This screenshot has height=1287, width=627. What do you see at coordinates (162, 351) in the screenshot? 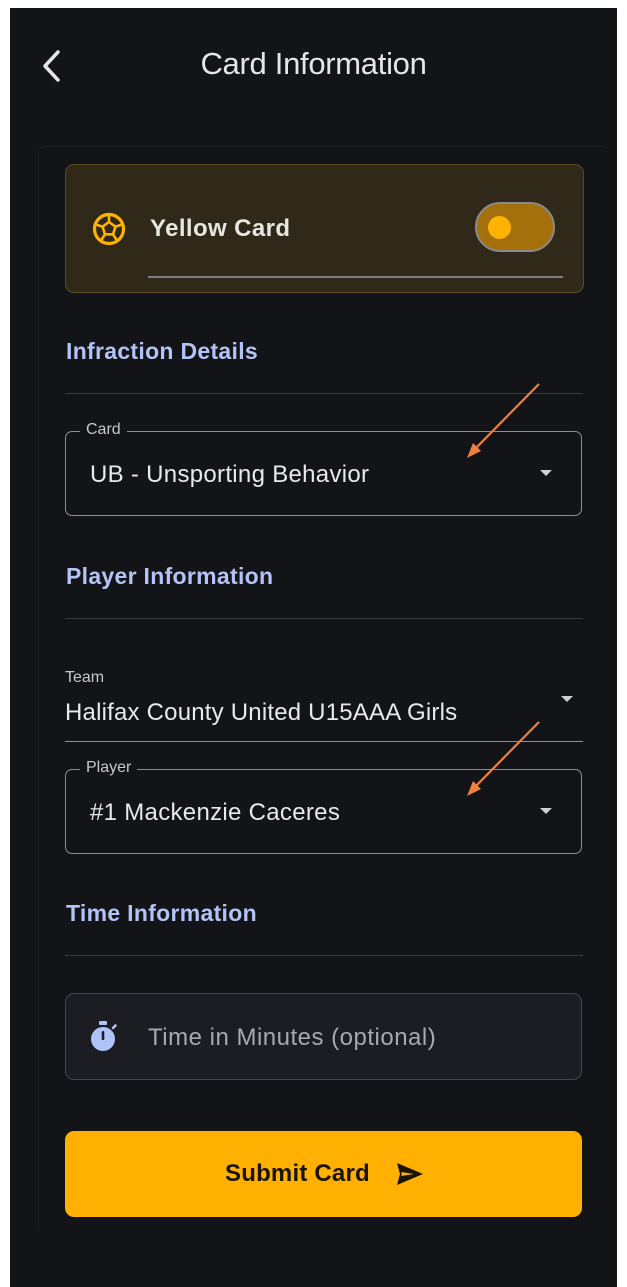
I see `section-heading-infraction: Infraction Details` at bounding box center [162, 351].